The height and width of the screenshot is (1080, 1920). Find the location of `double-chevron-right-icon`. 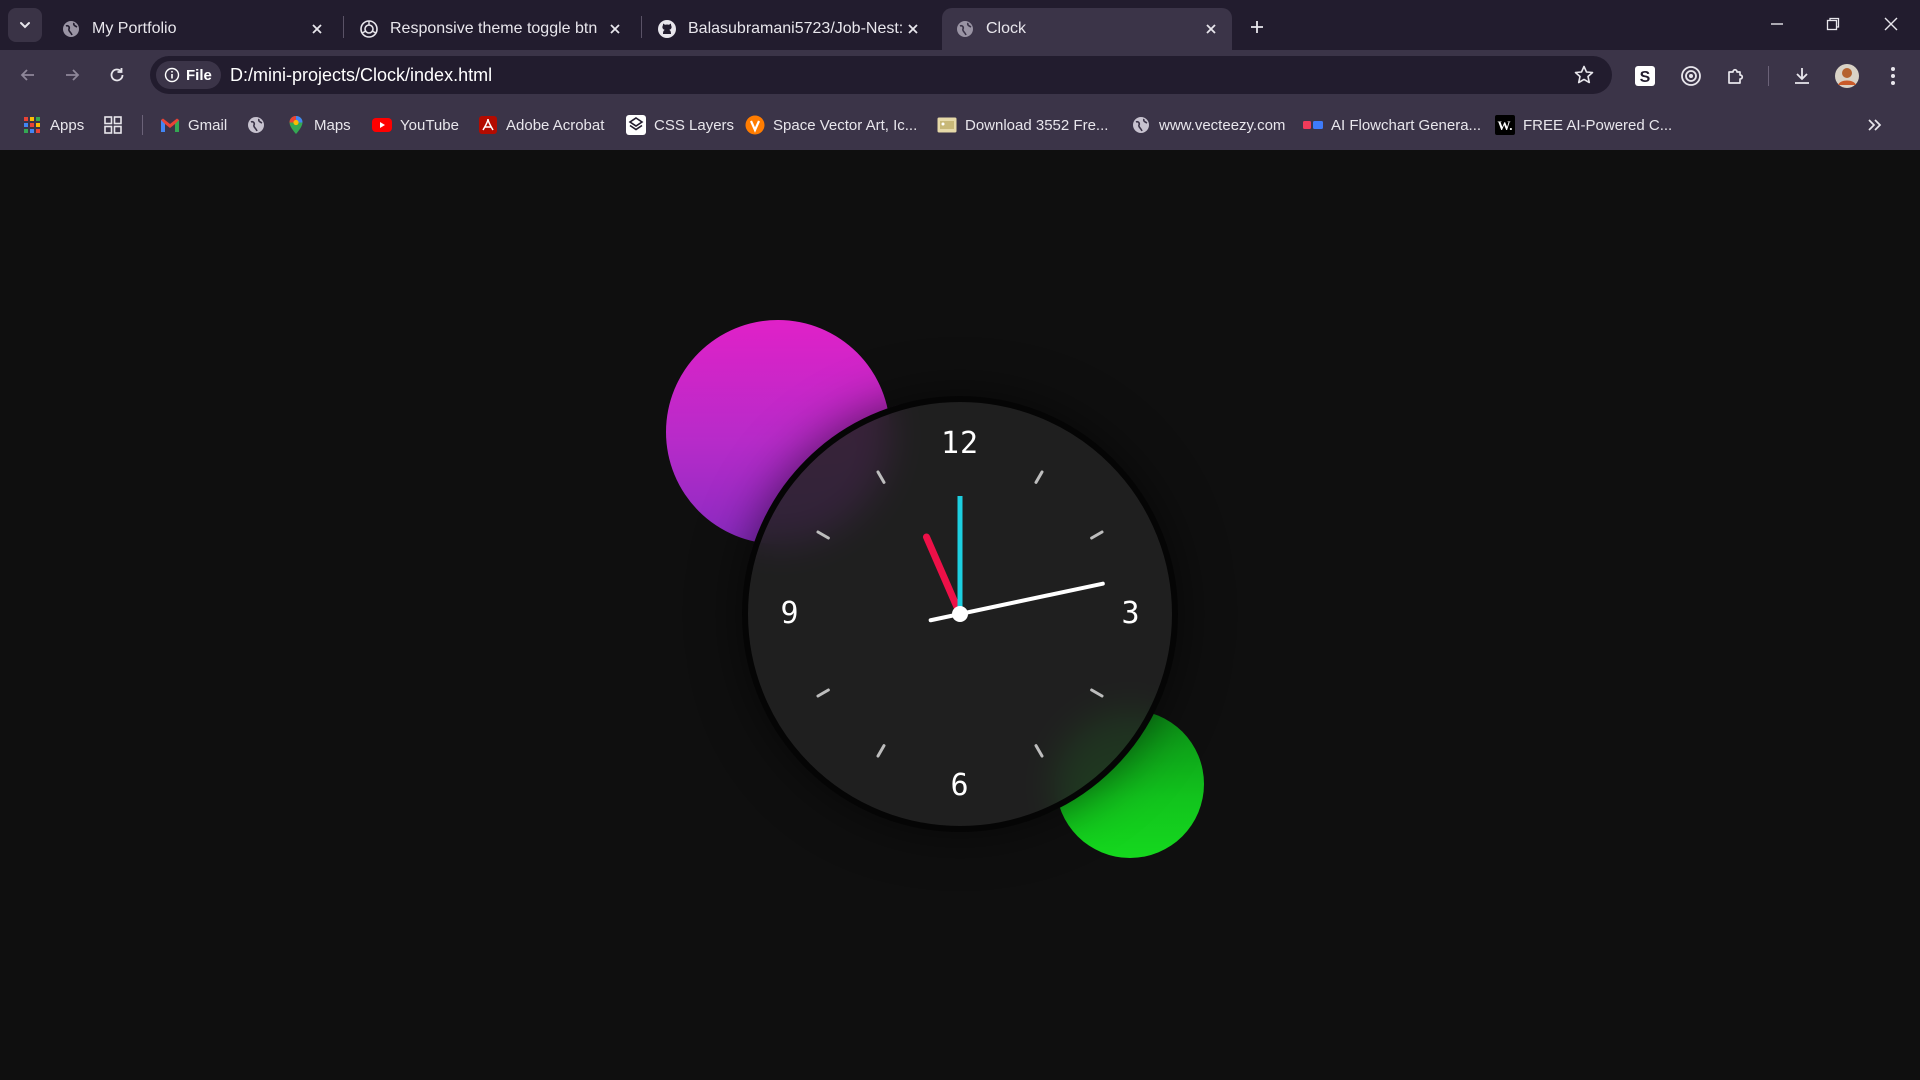

double-chevron-right-icon is located at coordinates (1874, 125).